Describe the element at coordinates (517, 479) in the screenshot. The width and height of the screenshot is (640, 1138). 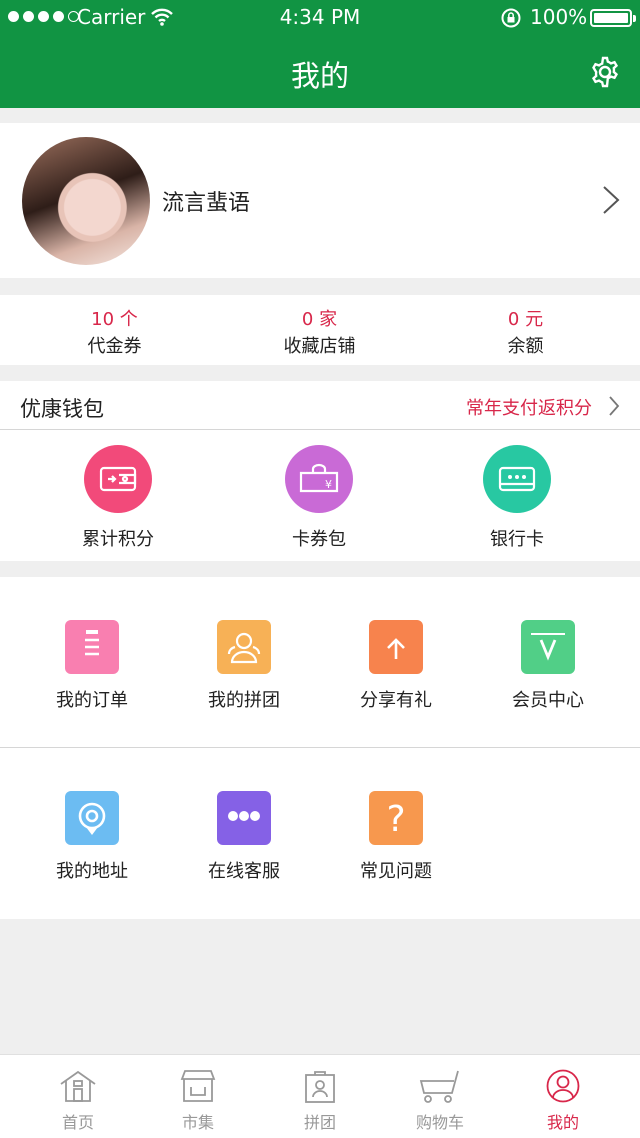
I see `bank-card-icon` at that location.